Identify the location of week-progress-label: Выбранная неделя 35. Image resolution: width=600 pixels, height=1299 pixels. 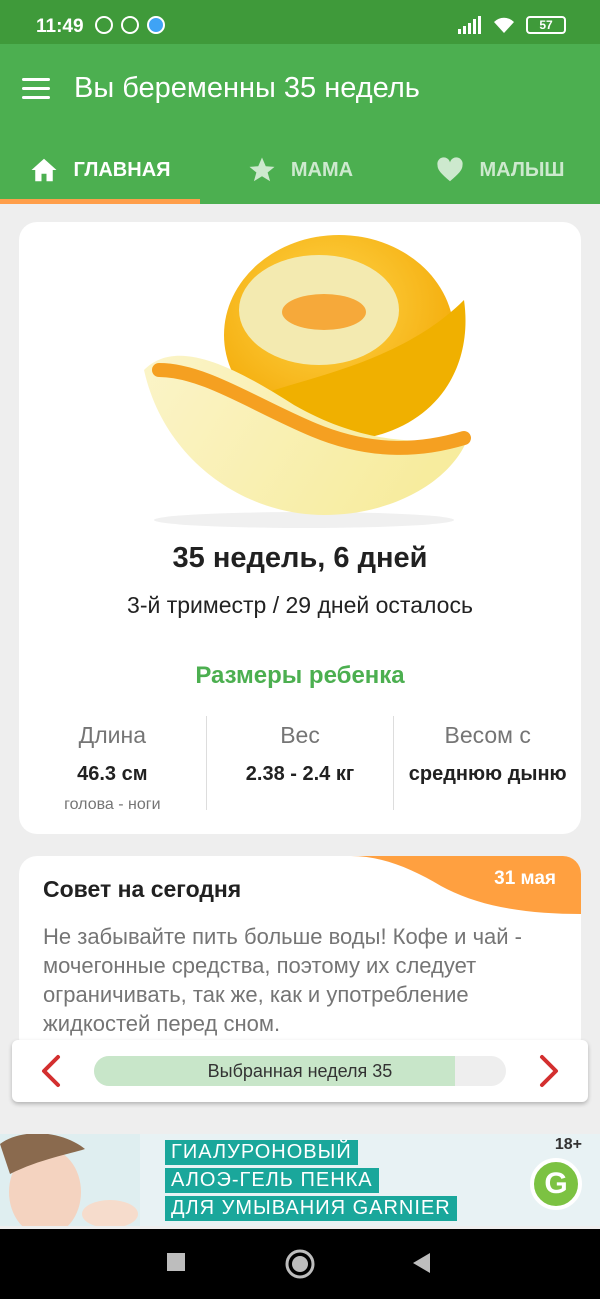
(300, 1071).